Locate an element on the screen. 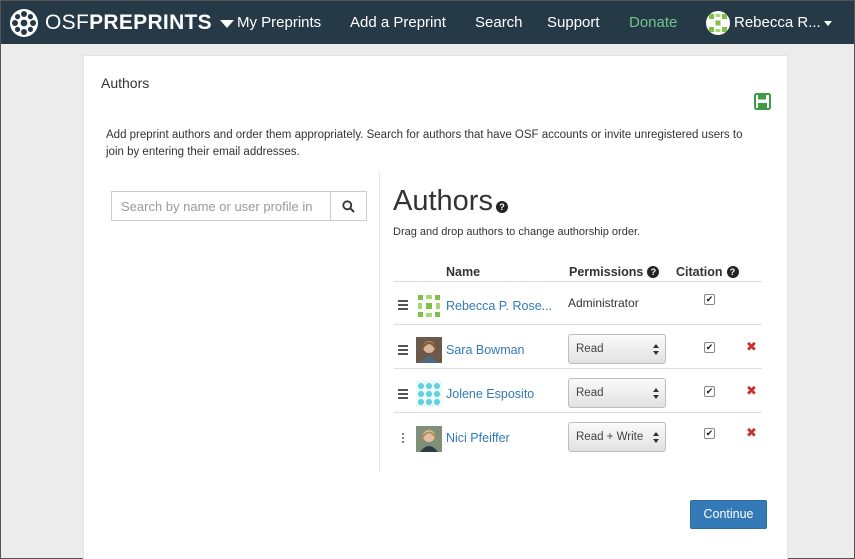 The height and width of the screenshot is (559, 855). user-menu-caret-icon is located at coordinates (828, 23).